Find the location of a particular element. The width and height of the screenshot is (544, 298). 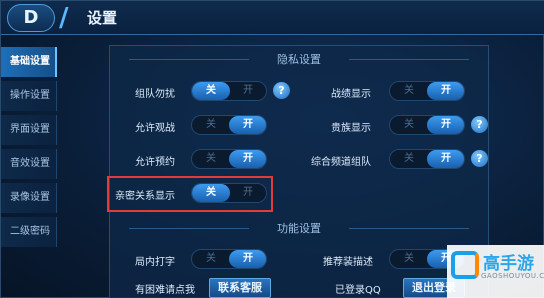

allow-reservation-toggle: 关 开 is located at coordinates (229, 159).